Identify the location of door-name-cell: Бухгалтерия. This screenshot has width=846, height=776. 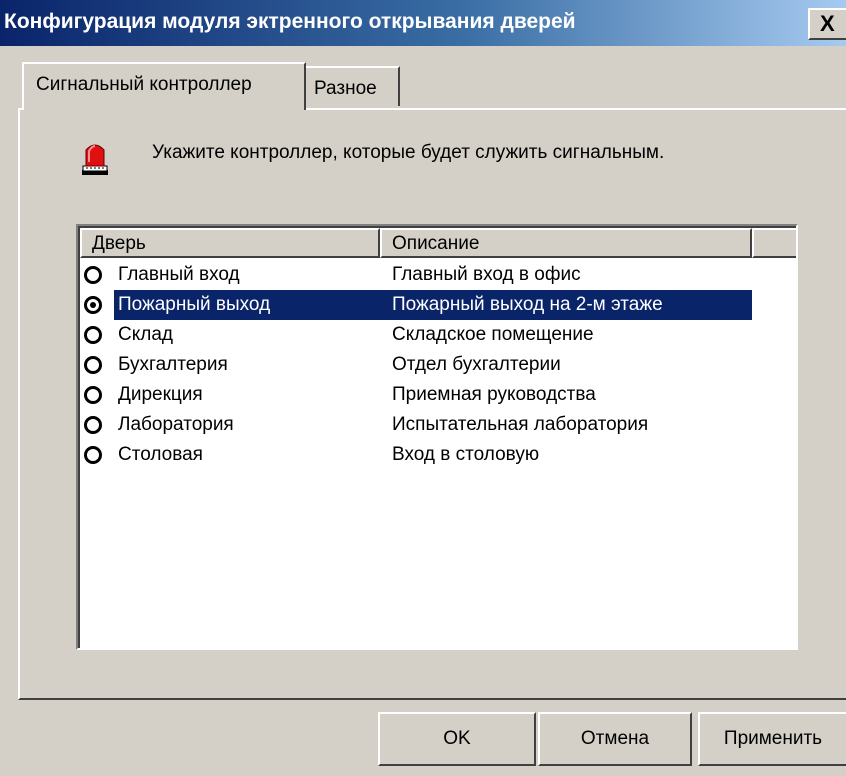
(173, 364).